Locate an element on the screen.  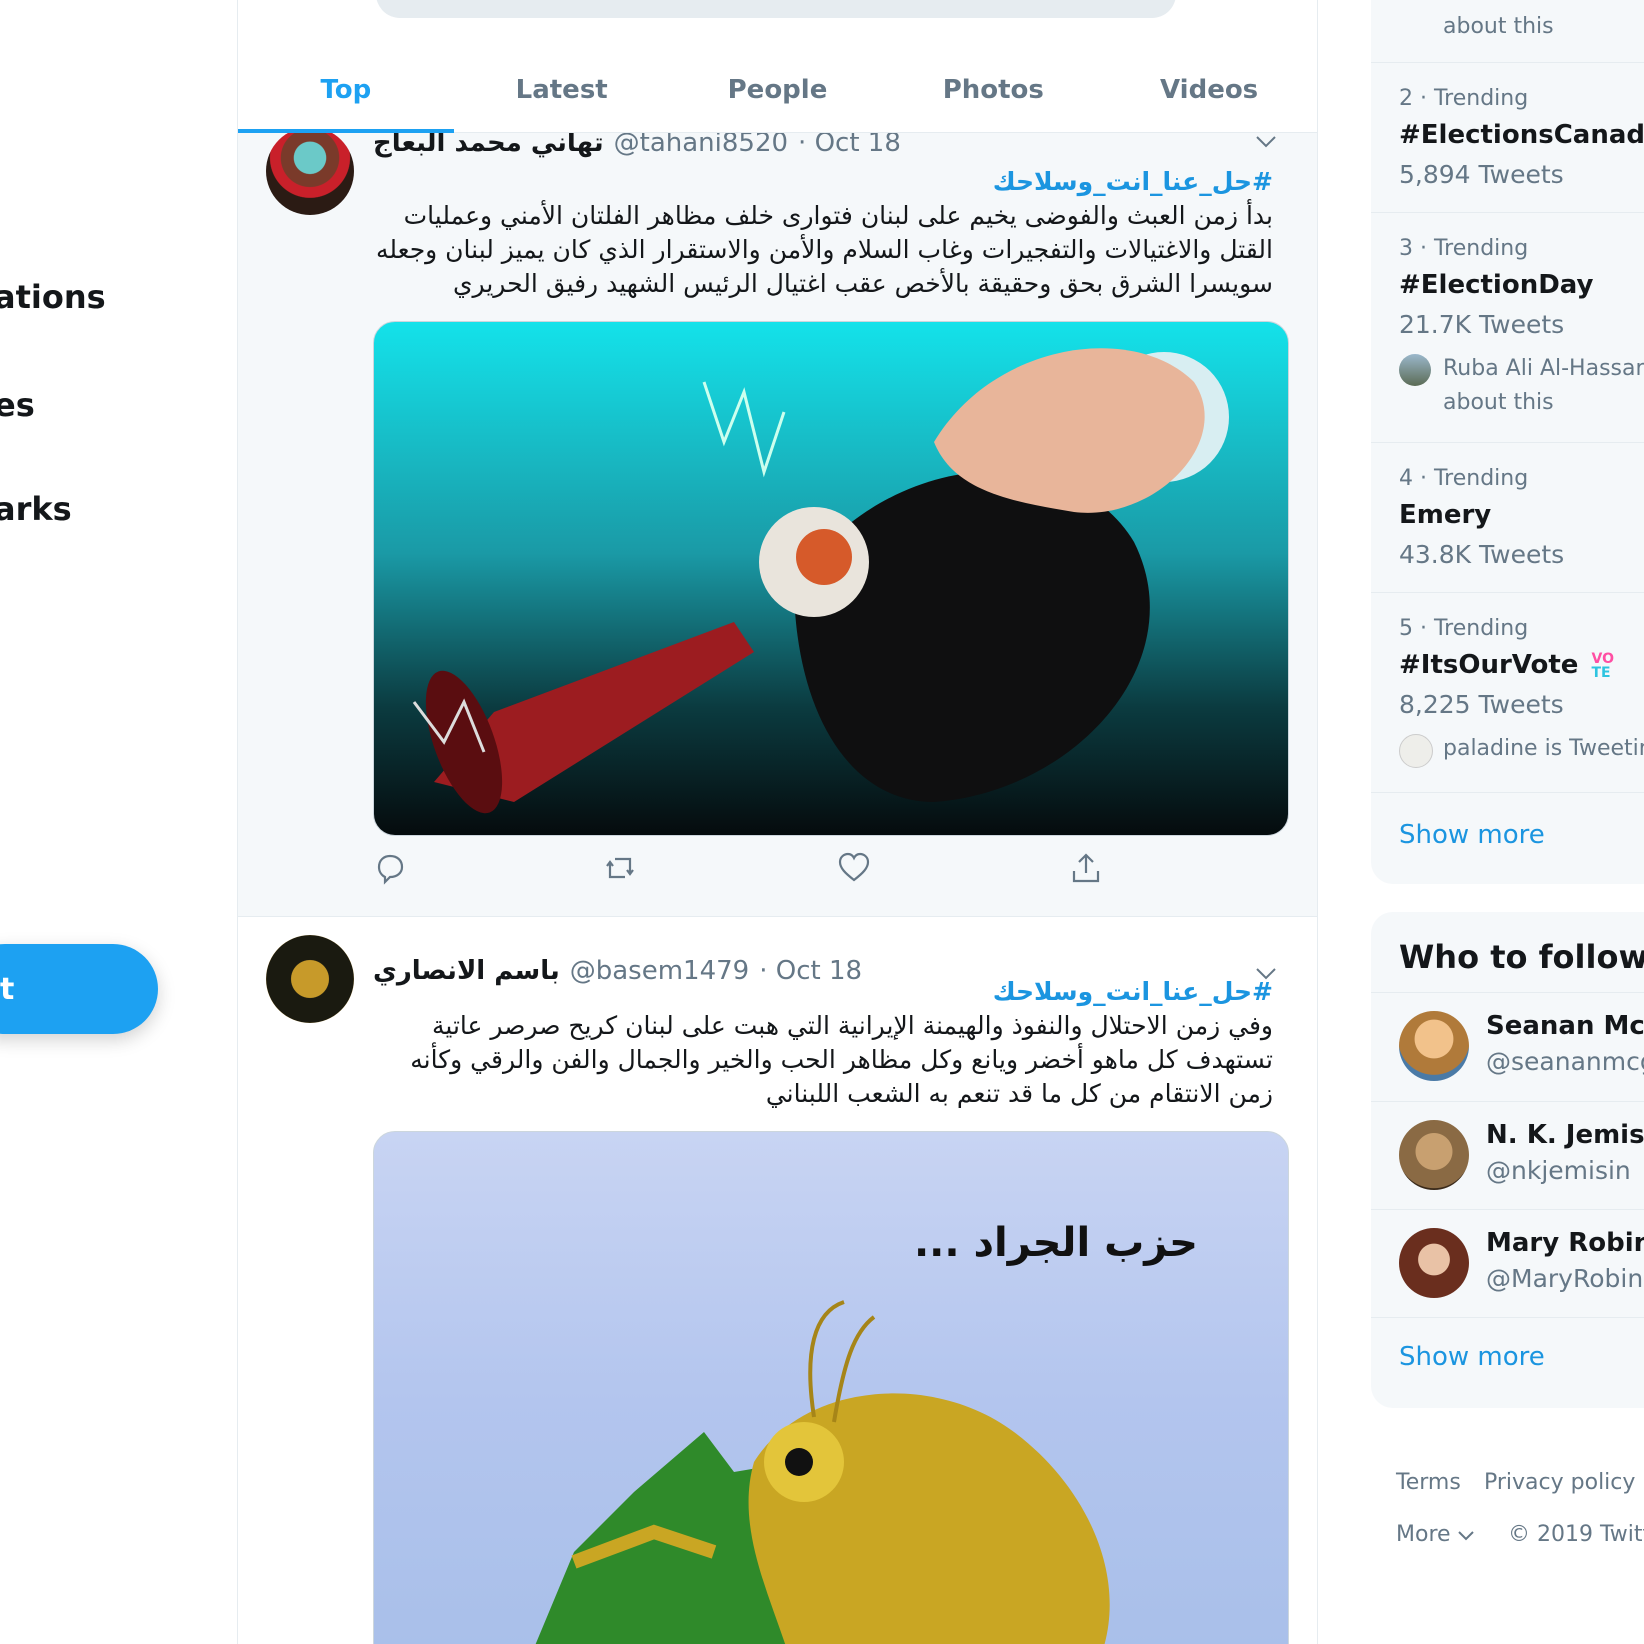
tab-latest: Latest is located at coordinates (562, 90).